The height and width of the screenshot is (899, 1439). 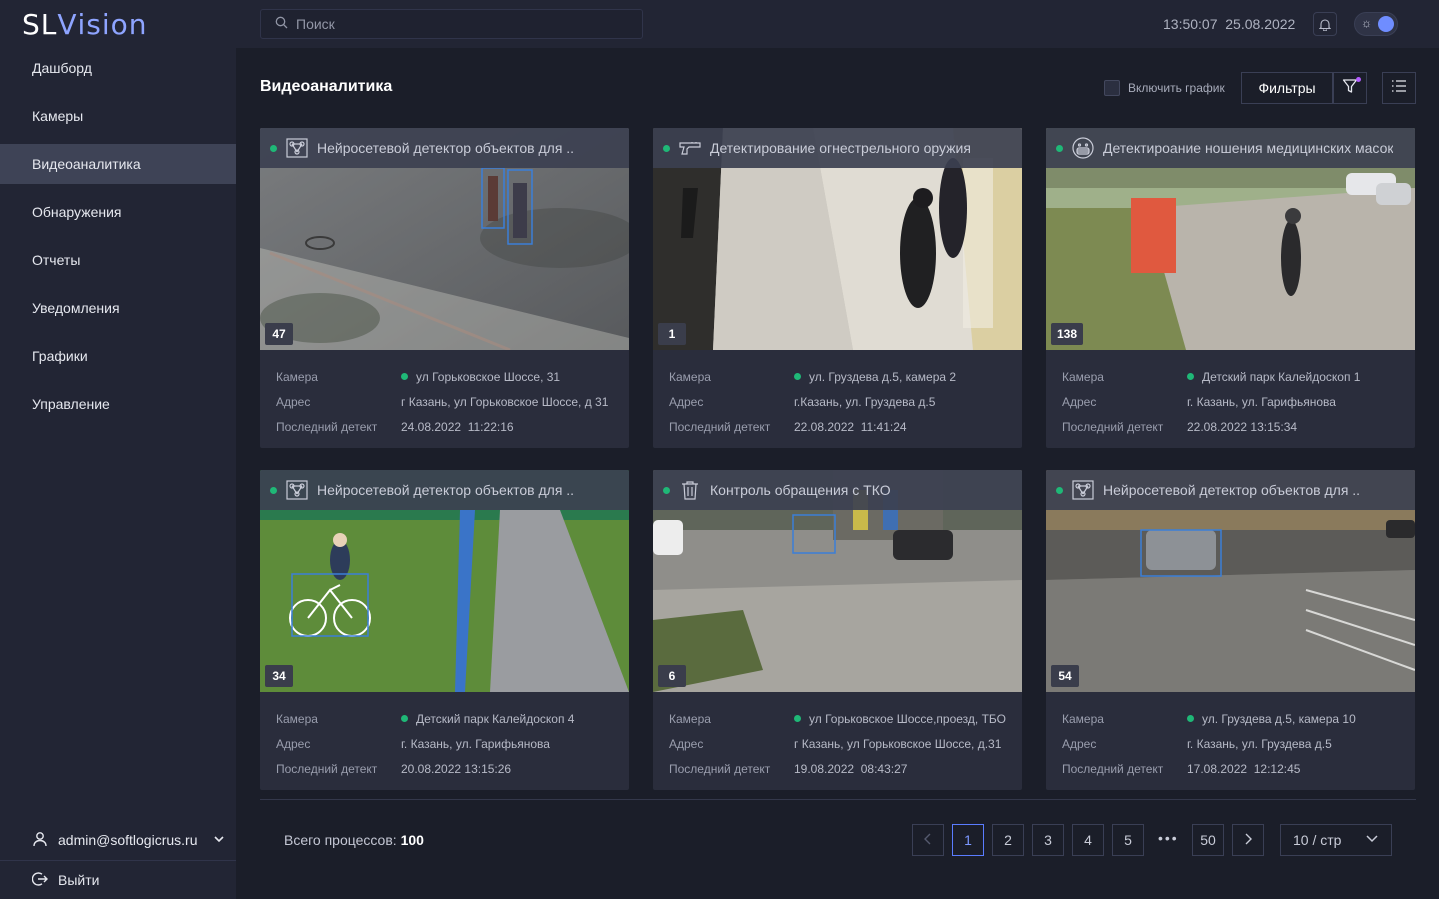 I want to click on camera-value: ул. Груздева д.5, камера 10, so click(x=1279, y=718).